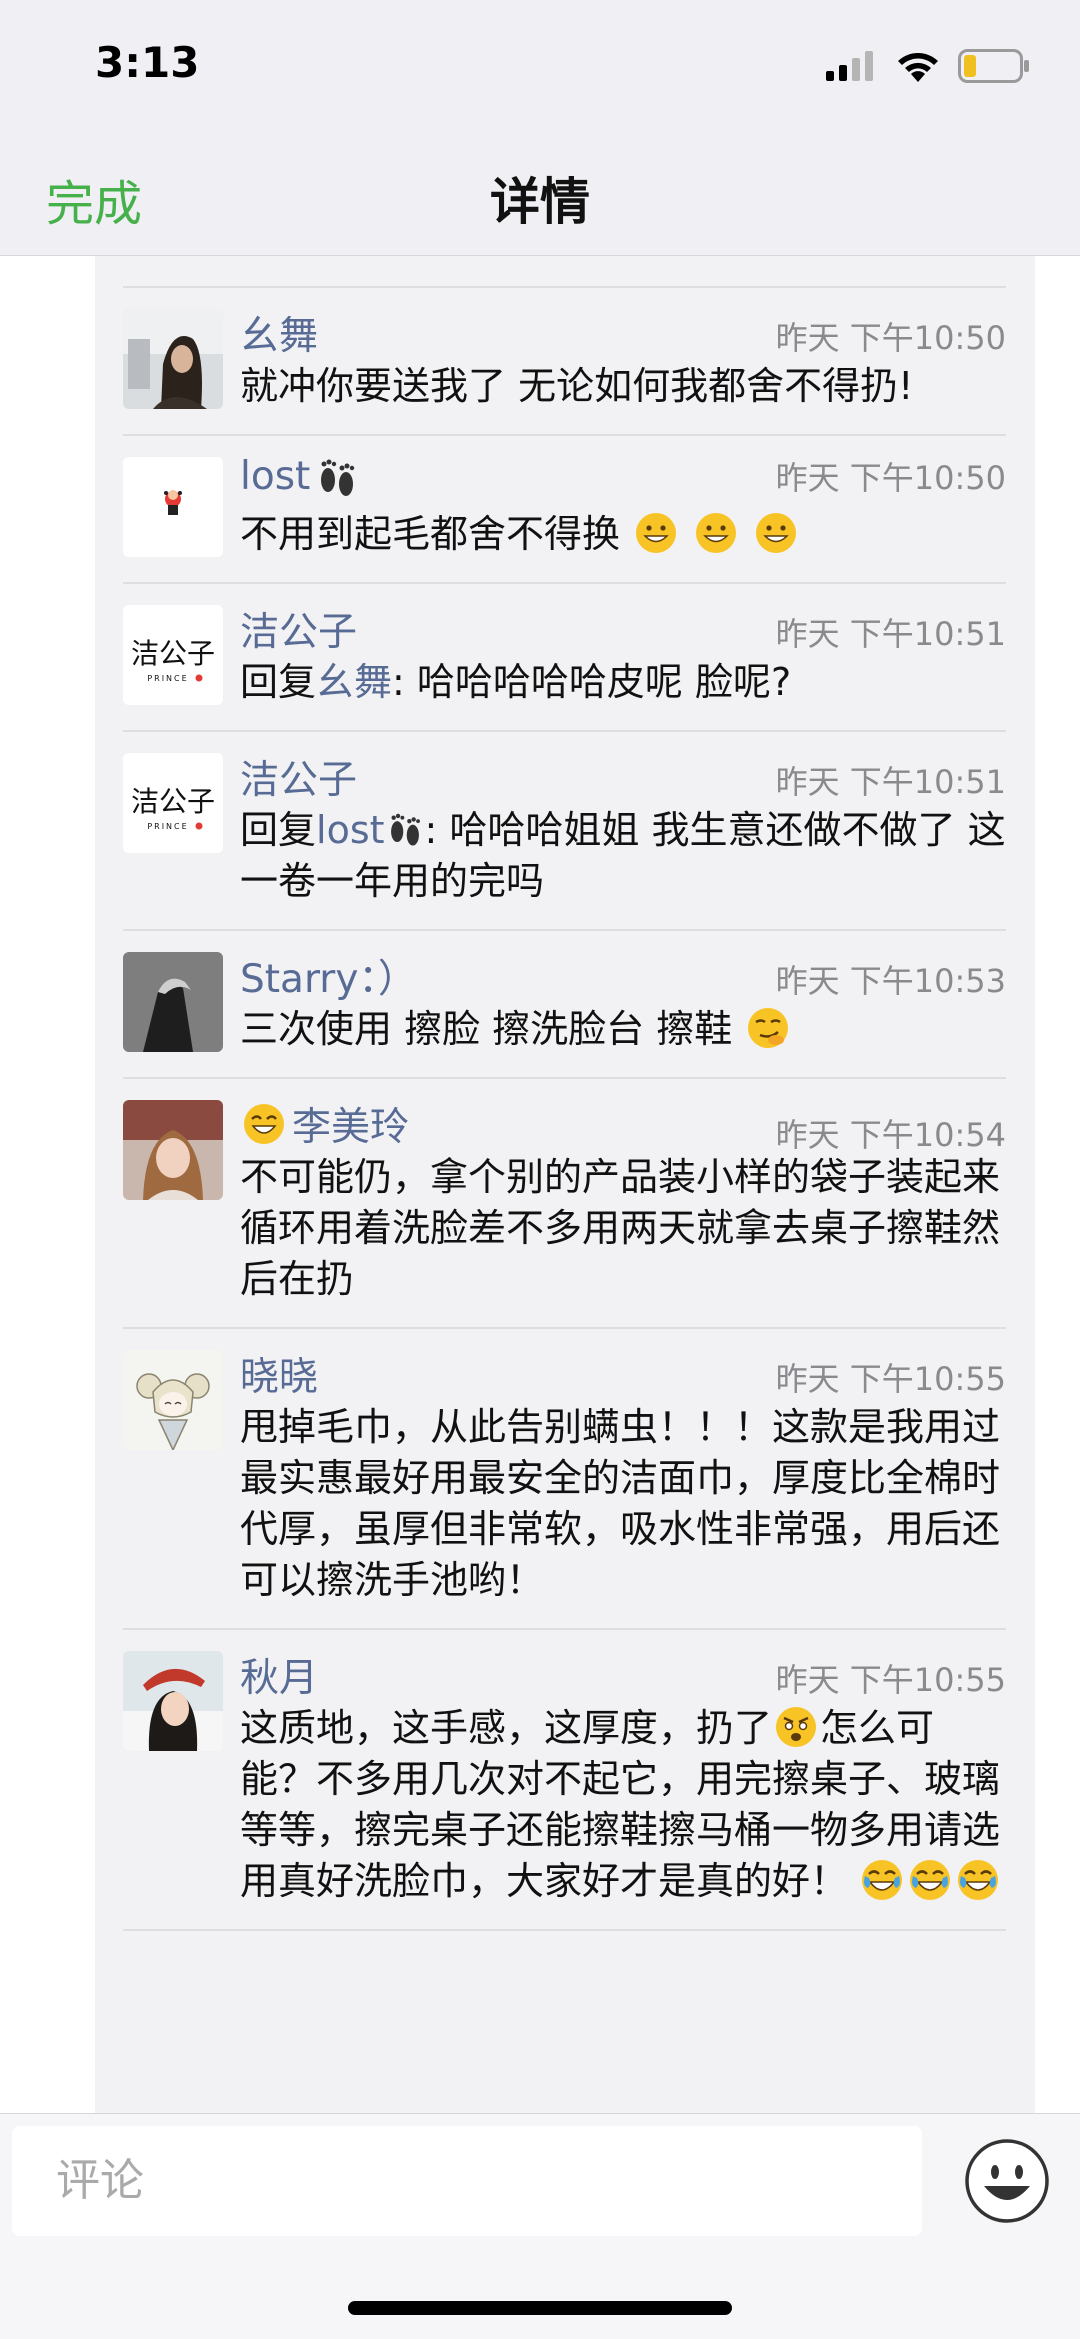  What do you see at coordinates (540, 202) in the screenshot?
I see `page-title: 详情` at bounding box center [540, 202].